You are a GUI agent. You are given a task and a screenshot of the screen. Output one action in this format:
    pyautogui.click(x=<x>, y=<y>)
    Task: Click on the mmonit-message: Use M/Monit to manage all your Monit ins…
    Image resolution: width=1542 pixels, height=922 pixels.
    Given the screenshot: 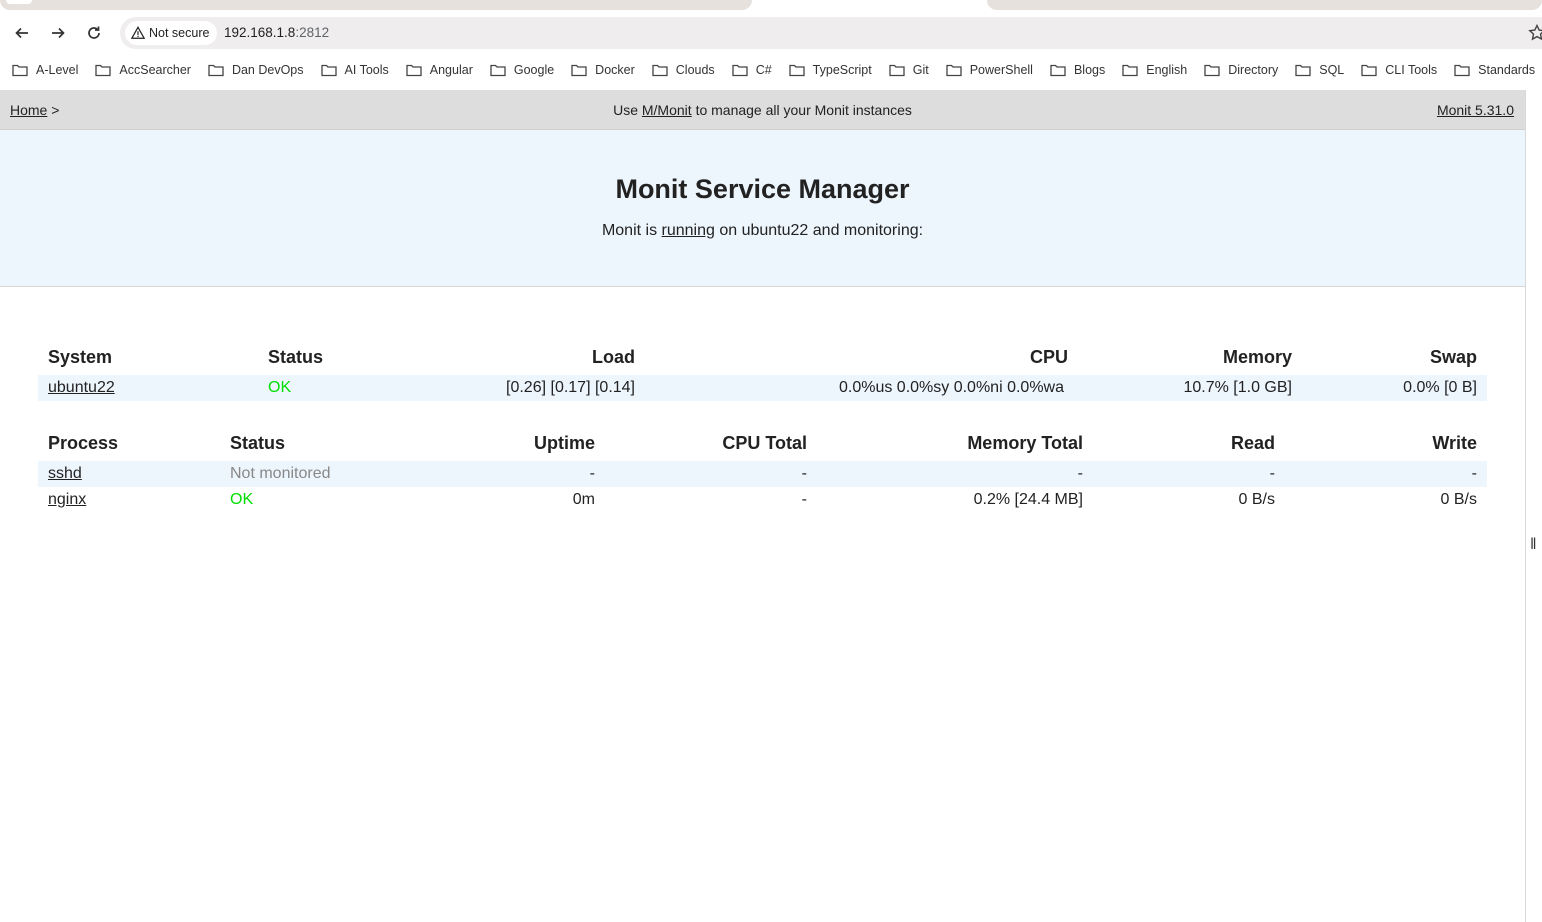 What is the action you would take?
    pyautogui.click(x=762, y=110)
    